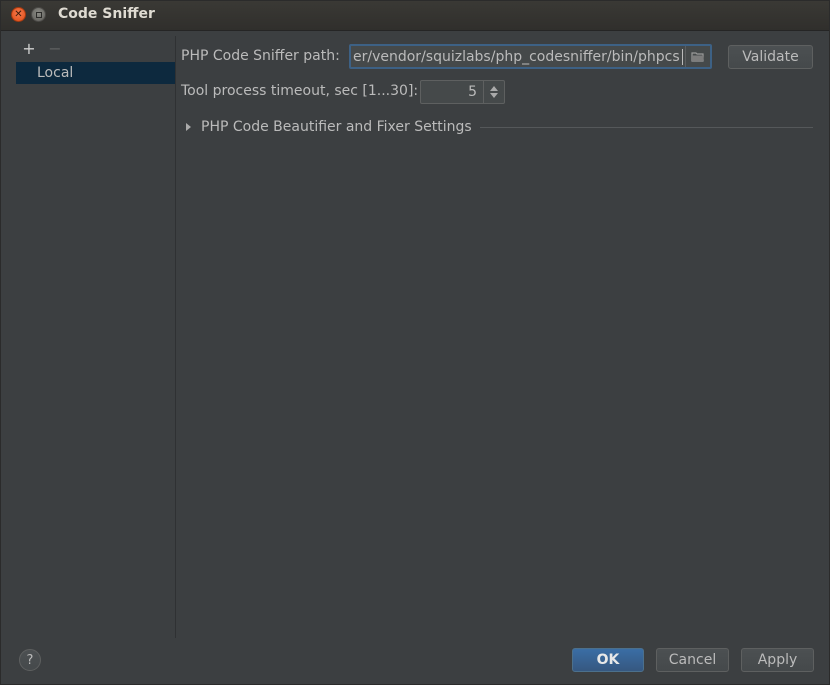 The width and height of the screenshot is (830, 685). I want to click on cancel-button: Cancel, so click(692, 660).